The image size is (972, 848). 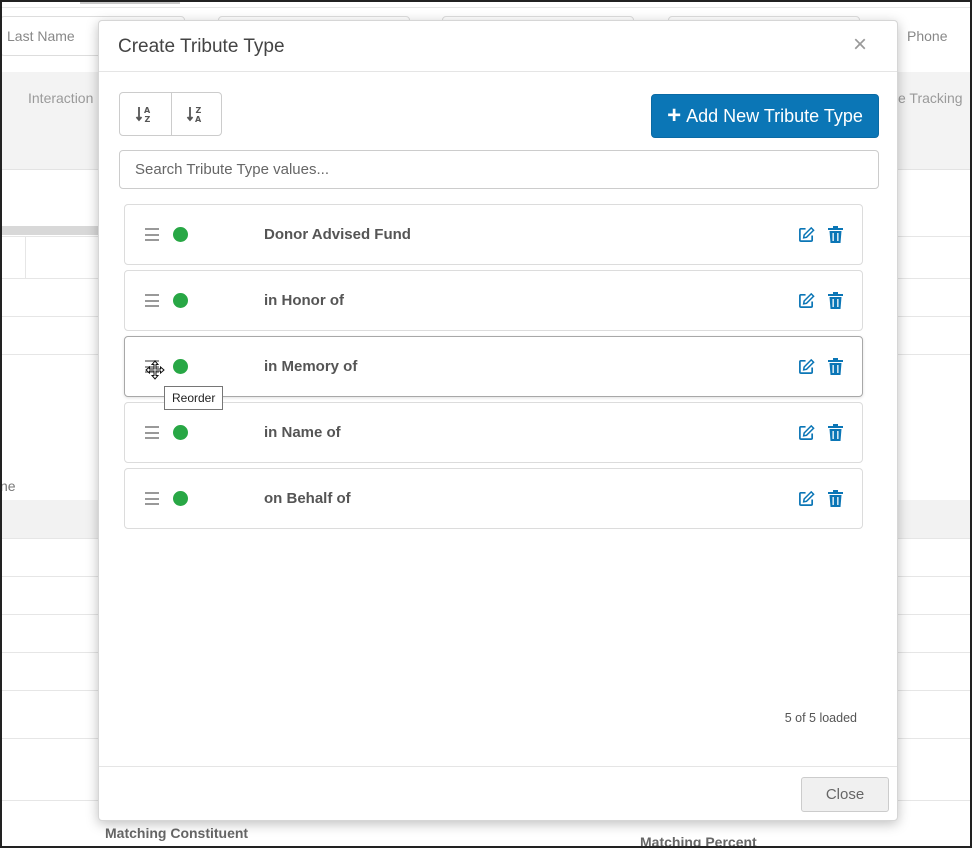 I want to click on reorder-tooltip: Reorder, so click(x=194, y=398).